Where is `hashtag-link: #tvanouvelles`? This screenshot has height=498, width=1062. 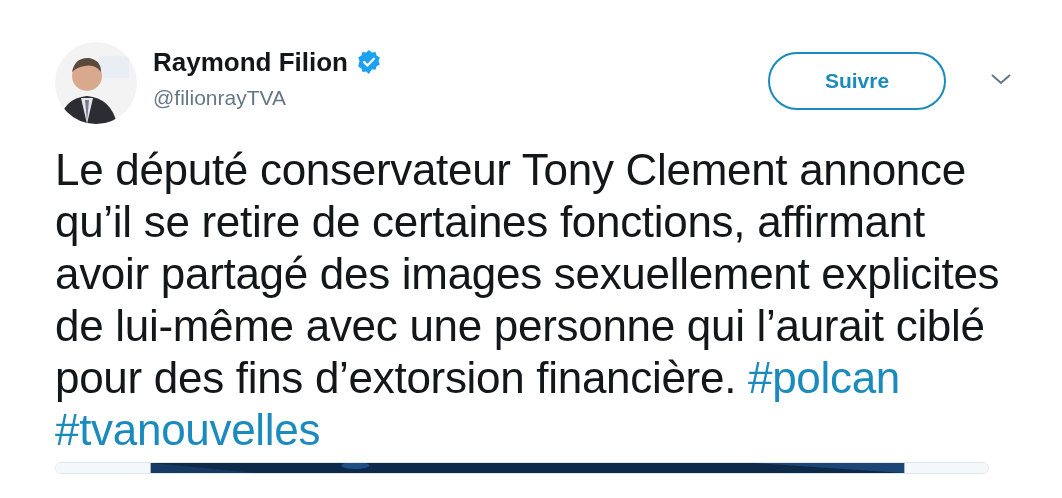 hashtag-link: #tvanouvelles is located at coordinates (188, 429).